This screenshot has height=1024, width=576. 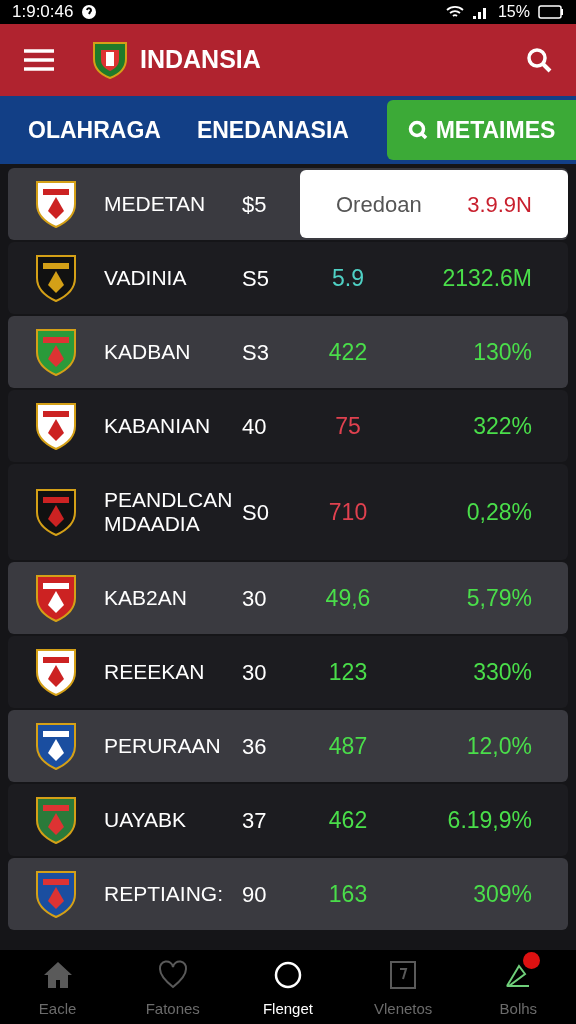 I want to click on team-row: KABANIAN 40 75 322%, so click(x=288, y=426).